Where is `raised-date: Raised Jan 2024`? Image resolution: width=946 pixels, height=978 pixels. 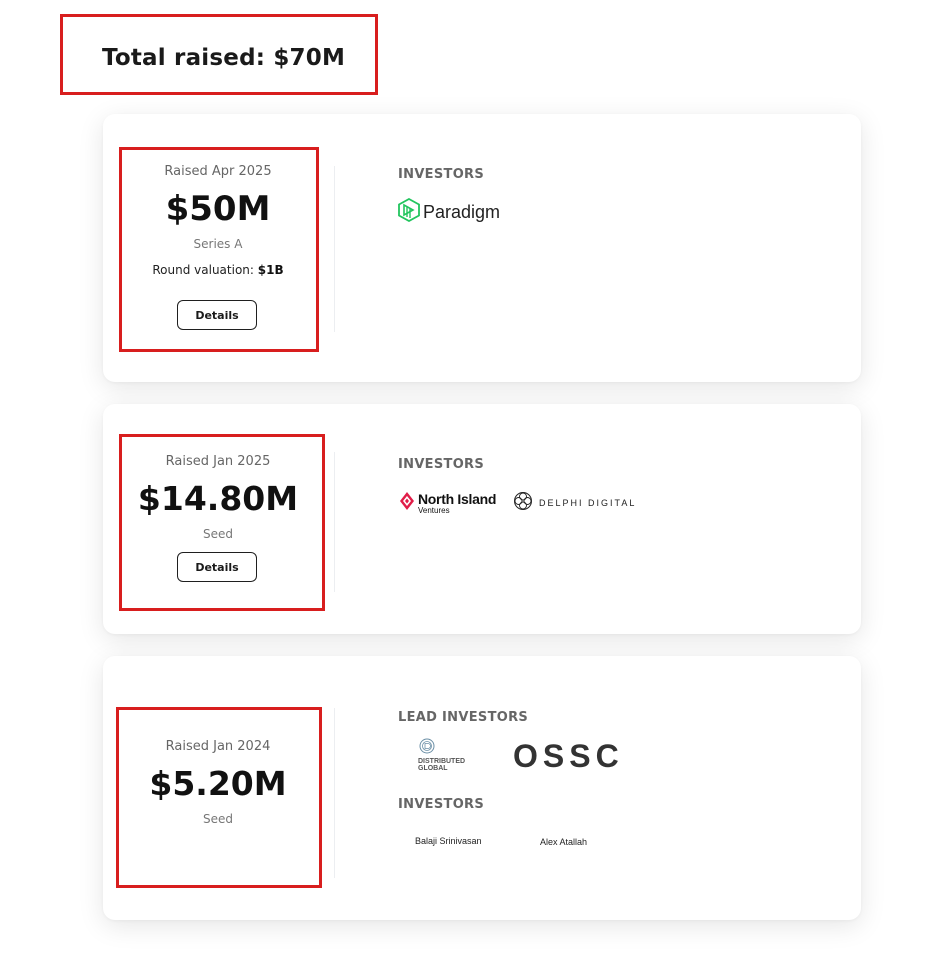
raised-date: Raised Jan 2024 is located at coordinates (218, 746).